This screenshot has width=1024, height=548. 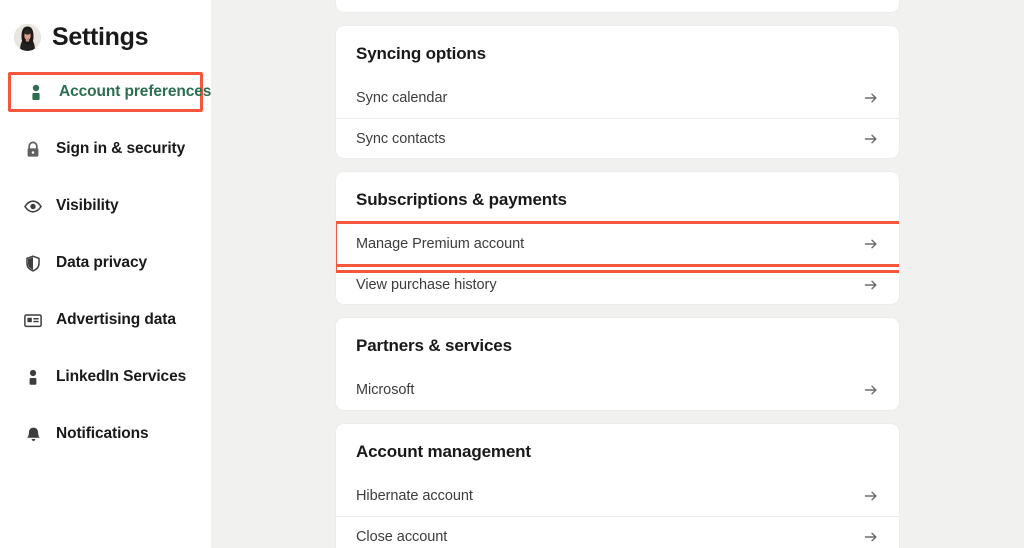 What do you see at coordinates (426, 284) in the screenshot?
I see `row-label: View purchase history` at bounding box center [426, 284].